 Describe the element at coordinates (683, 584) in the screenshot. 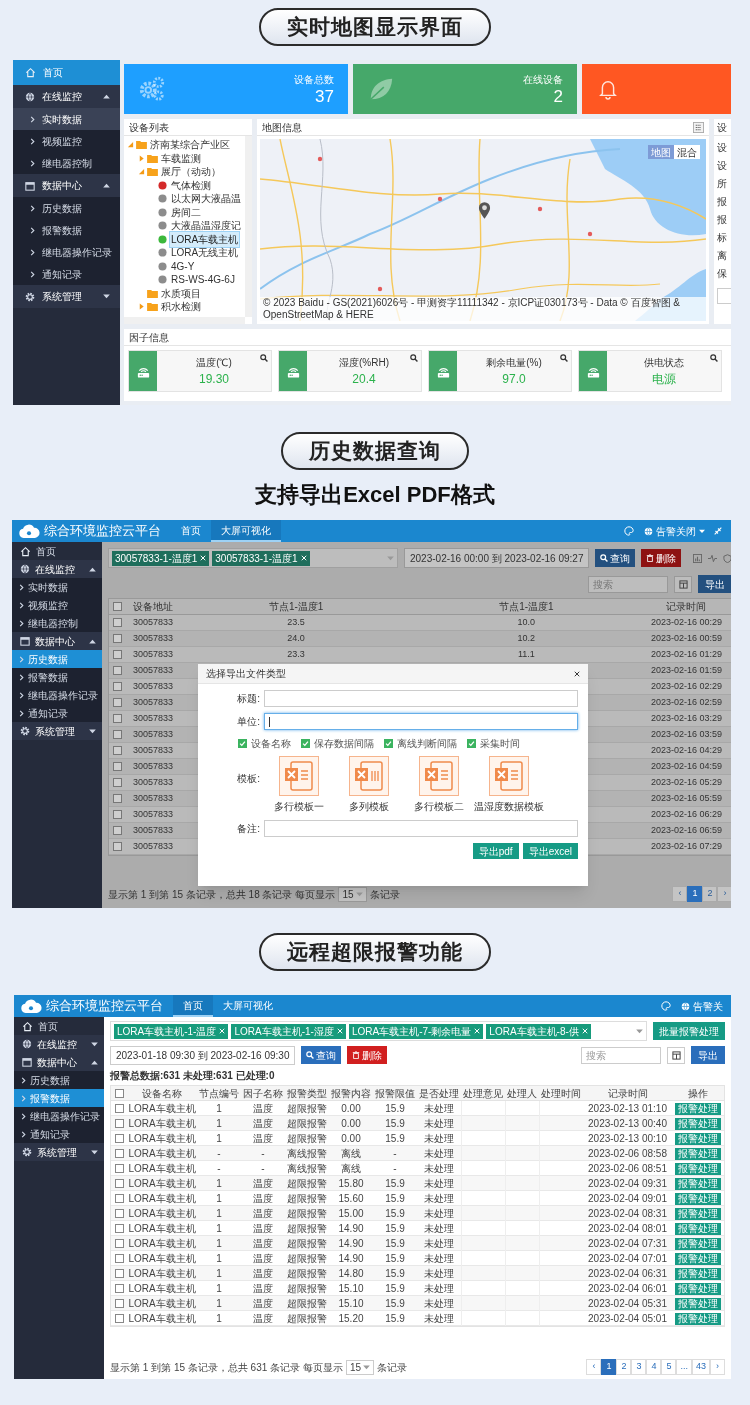

I see `column-toggle-button` at that location.